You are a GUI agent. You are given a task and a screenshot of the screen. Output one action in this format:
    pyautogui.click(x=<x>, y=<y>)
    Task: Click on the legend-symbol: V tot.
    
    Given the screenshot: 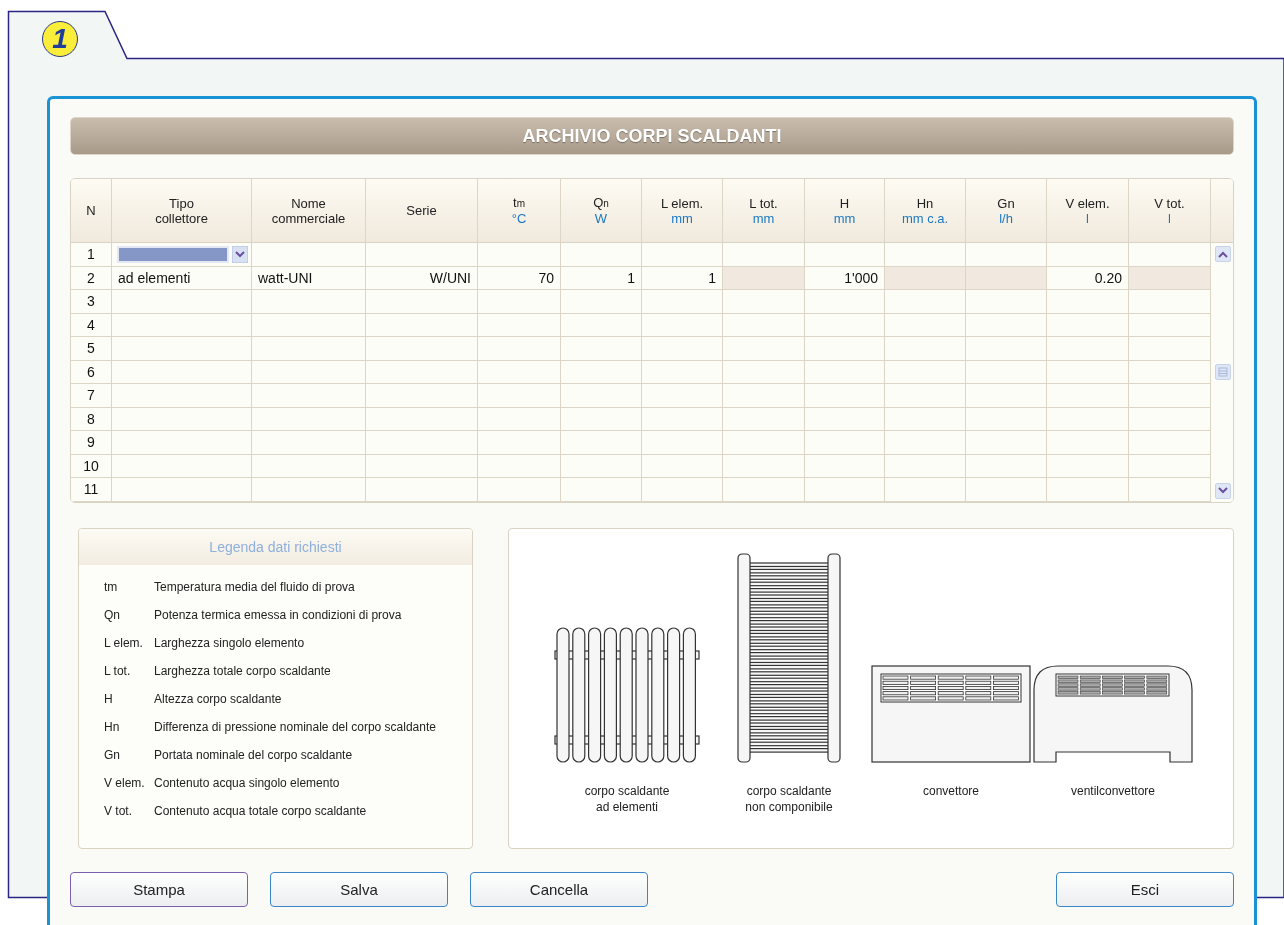 What is the action you would take?
    pyautogui.click(x=118, y=810)
    